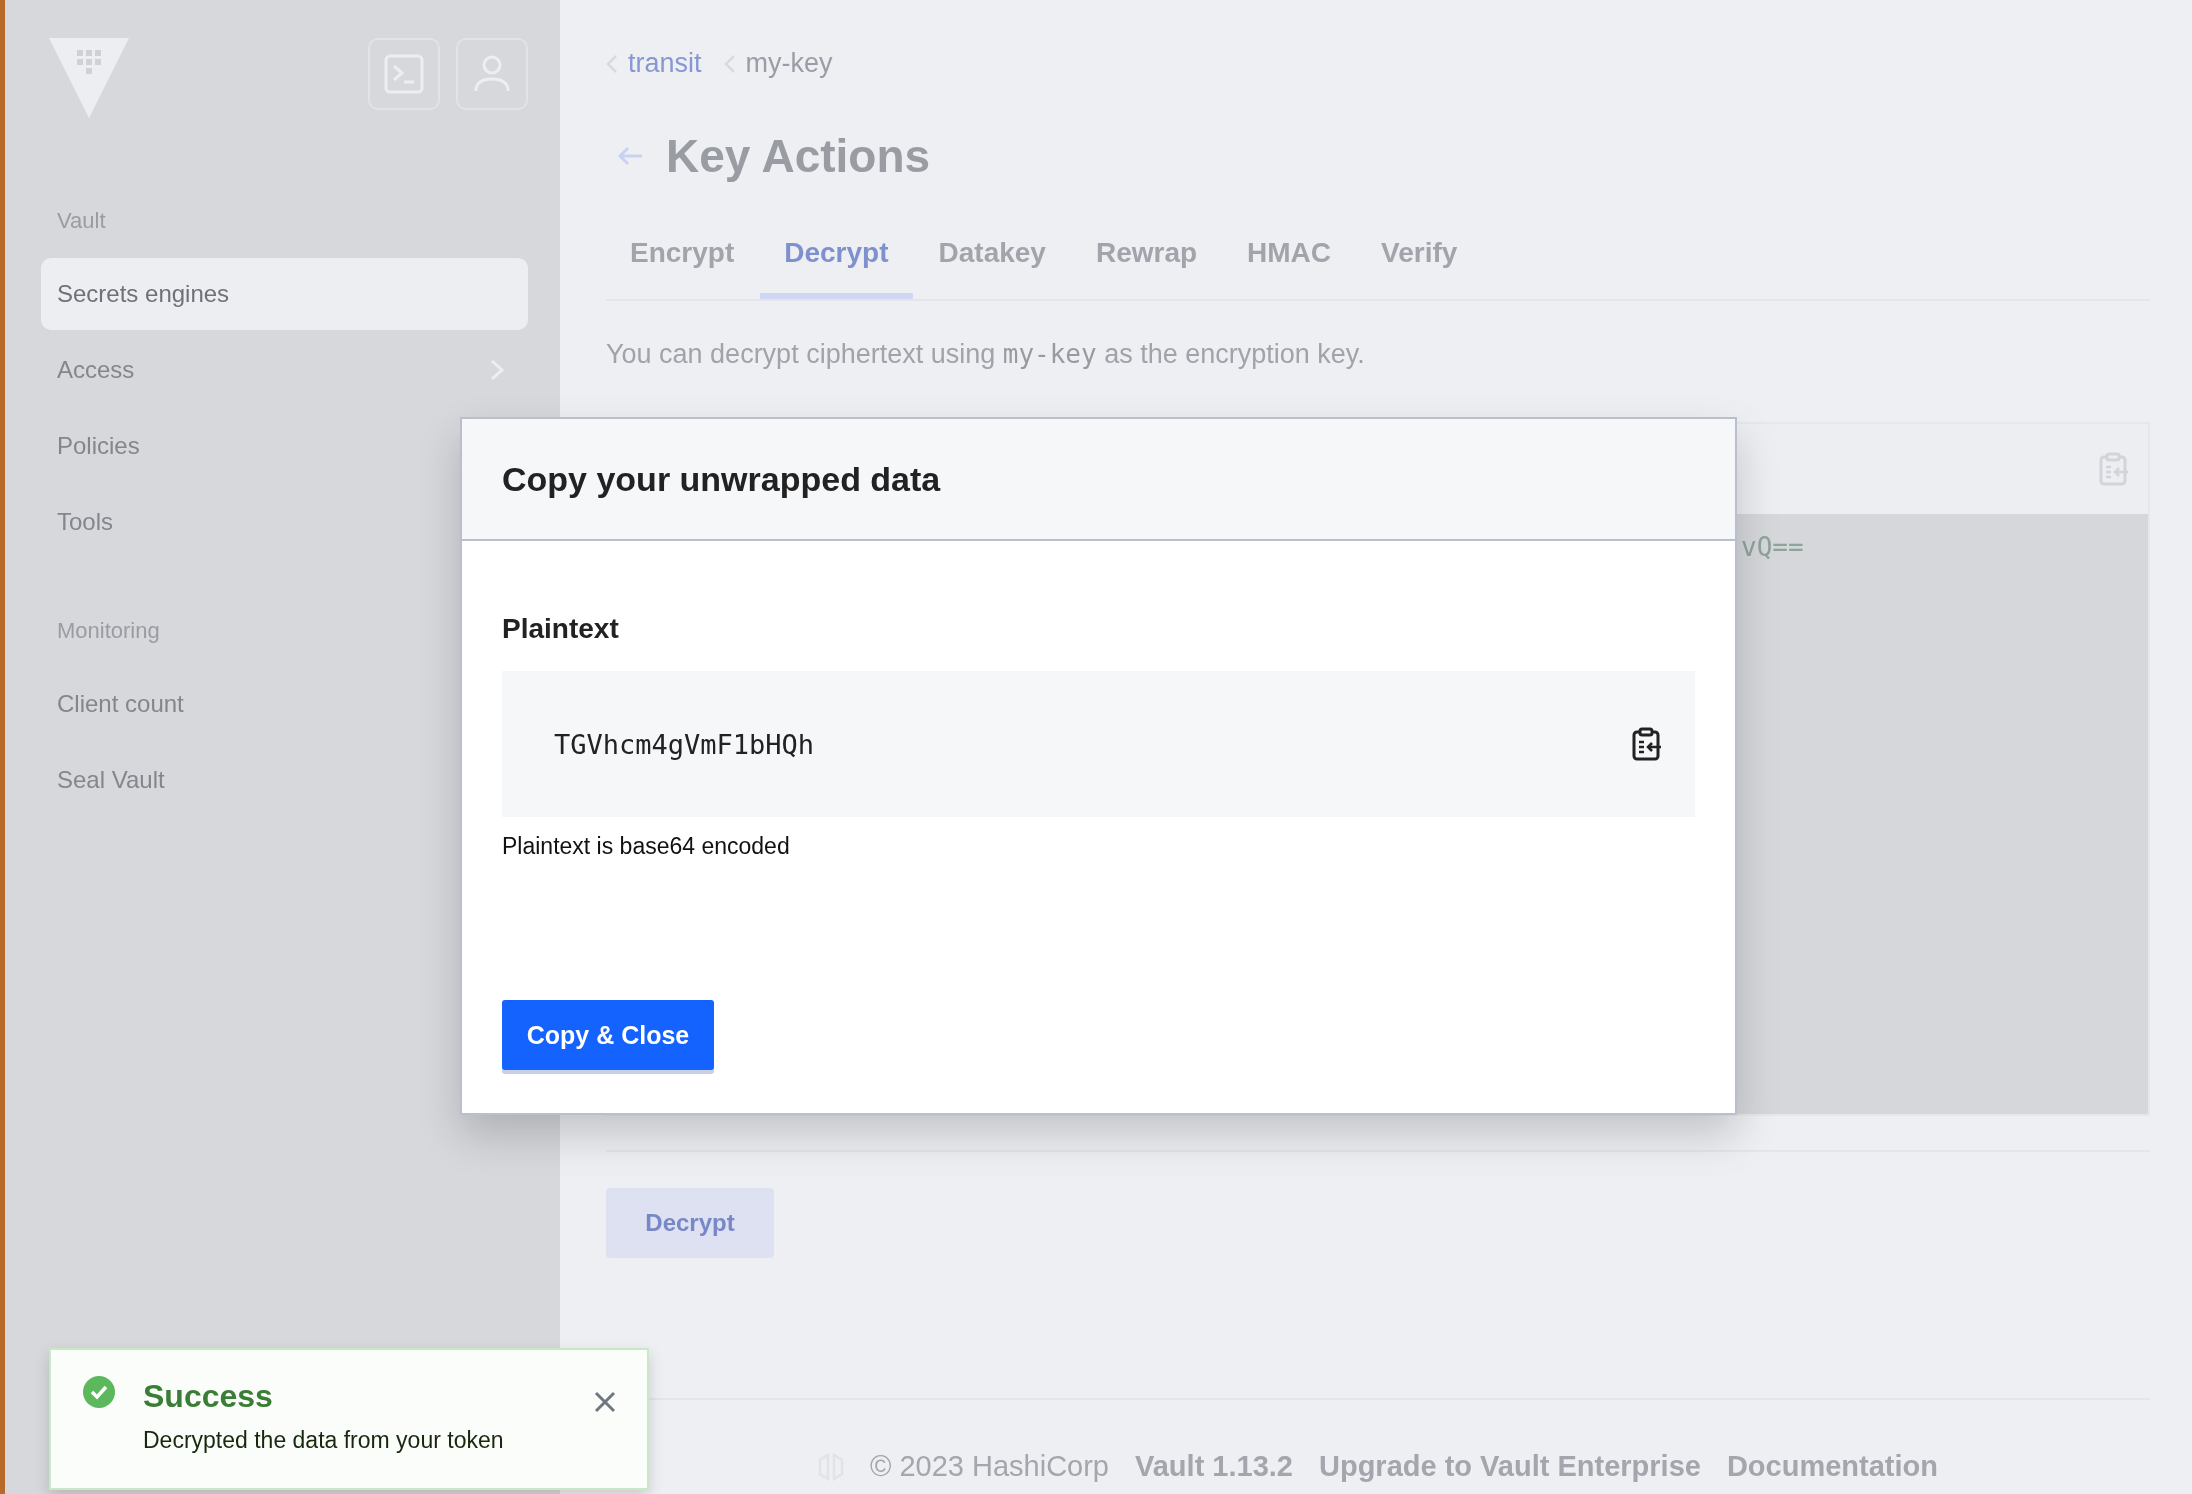 Image resolution: width=2192 pixels, height=1494 pixels. I want to click on help-text: Plaintext is base64 encoded, so click(646, 846).